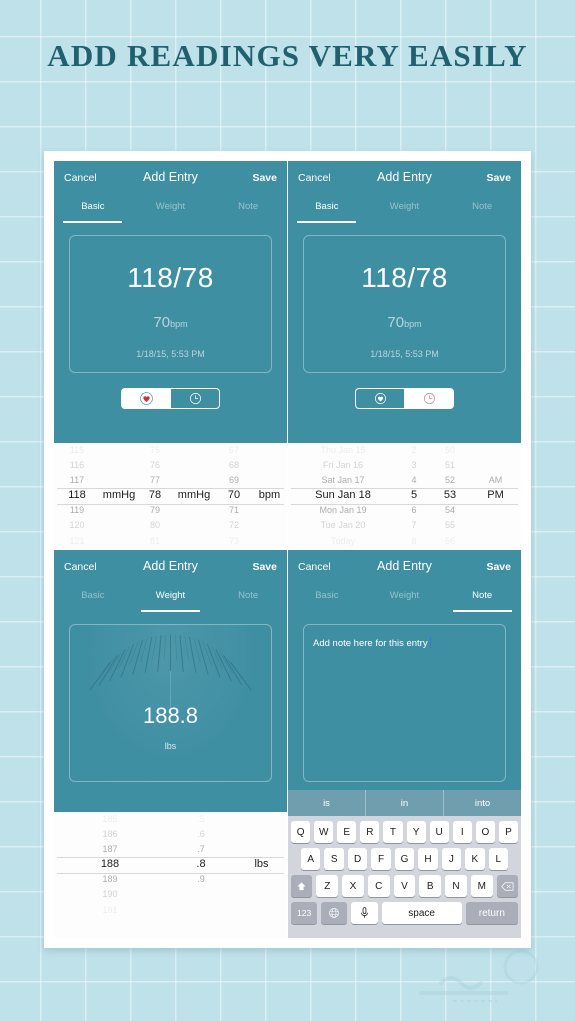 The height and width of the screenshot is (1021, 575). Describe the element at coordinates (450, 525) in the screenshot. I see `picker-row: 55` at that location.